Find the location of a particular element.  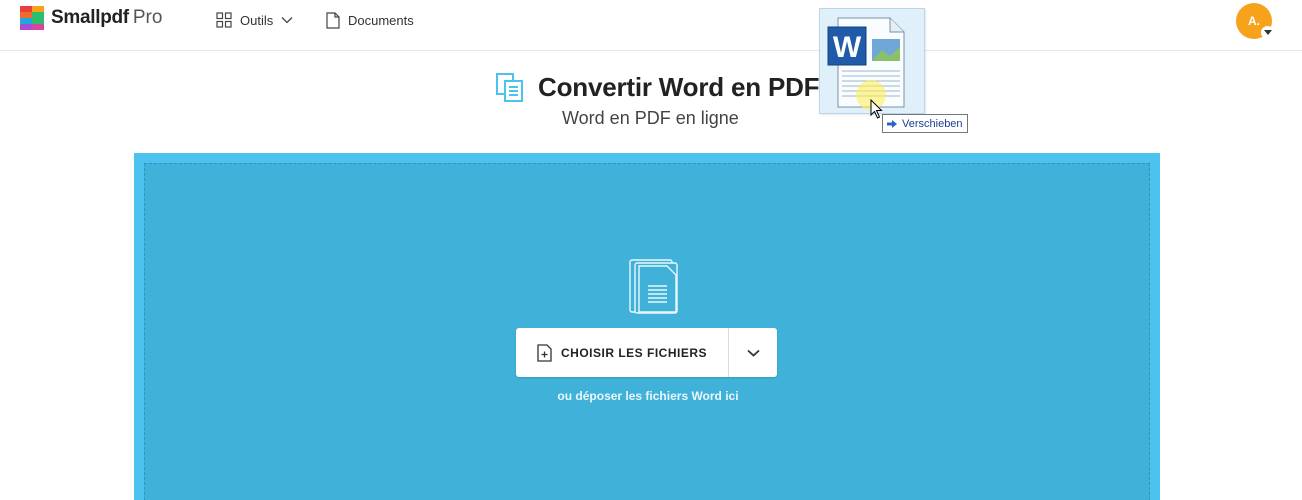

choose-source-dropdown is located at coordinates (753, 352).